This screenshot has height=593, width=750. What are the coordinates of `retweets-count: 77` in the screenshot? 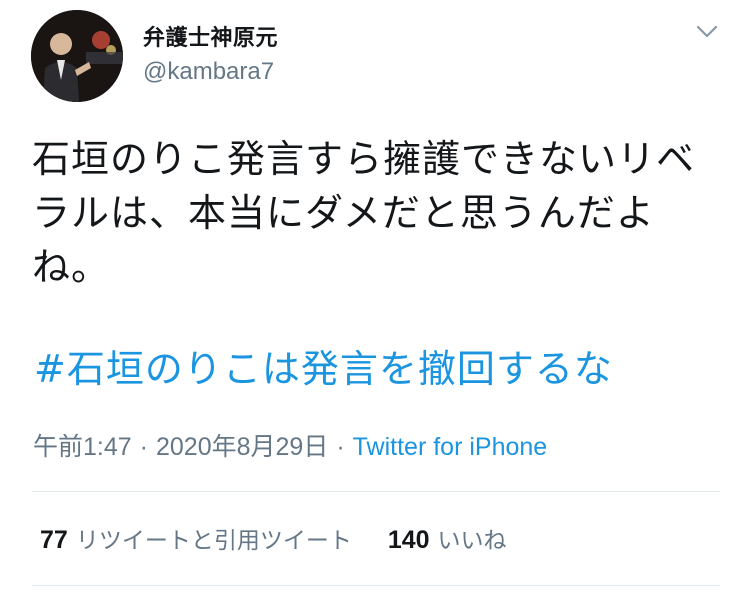 It's located at (54, 540).